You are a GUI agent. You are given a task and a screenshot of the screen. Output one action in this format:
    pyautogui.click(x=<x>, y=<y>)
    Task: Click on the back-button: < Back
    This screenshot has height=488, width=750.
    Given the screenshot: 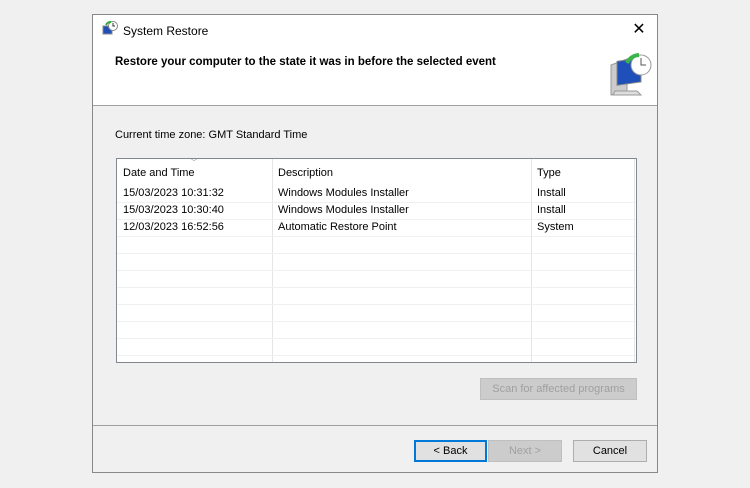 What is the action you would take?
    pyautogui.click(x=450, y=451)
    